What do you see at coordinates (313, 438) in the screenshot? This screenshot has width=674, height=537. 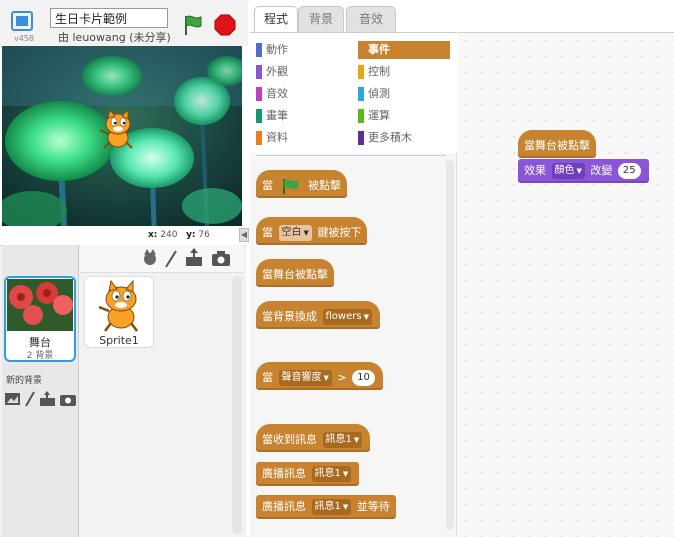 I see `block-when-receive: 當收到訊息 訊息1 ▼` at bounding box center [313, 438].